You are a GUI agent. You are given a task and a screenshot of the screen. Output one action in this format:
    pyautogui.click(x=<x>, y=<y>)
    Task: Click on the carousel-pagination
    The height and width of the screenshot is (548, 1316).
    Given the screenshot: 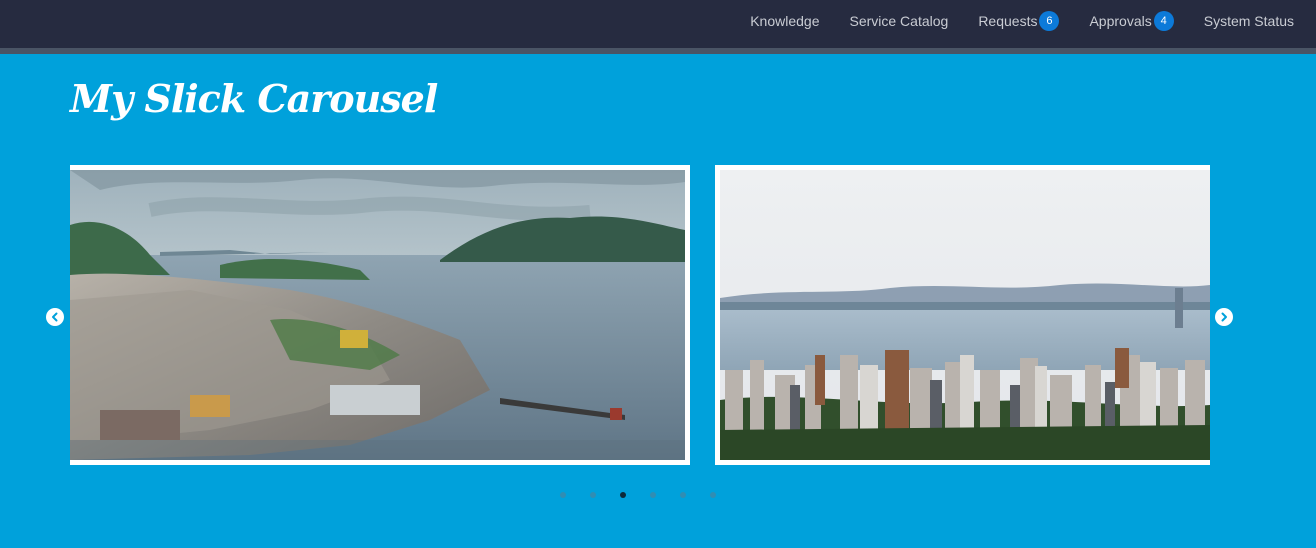 What is the action you would take?
    pyautogui.click(x=638, y=495)
    